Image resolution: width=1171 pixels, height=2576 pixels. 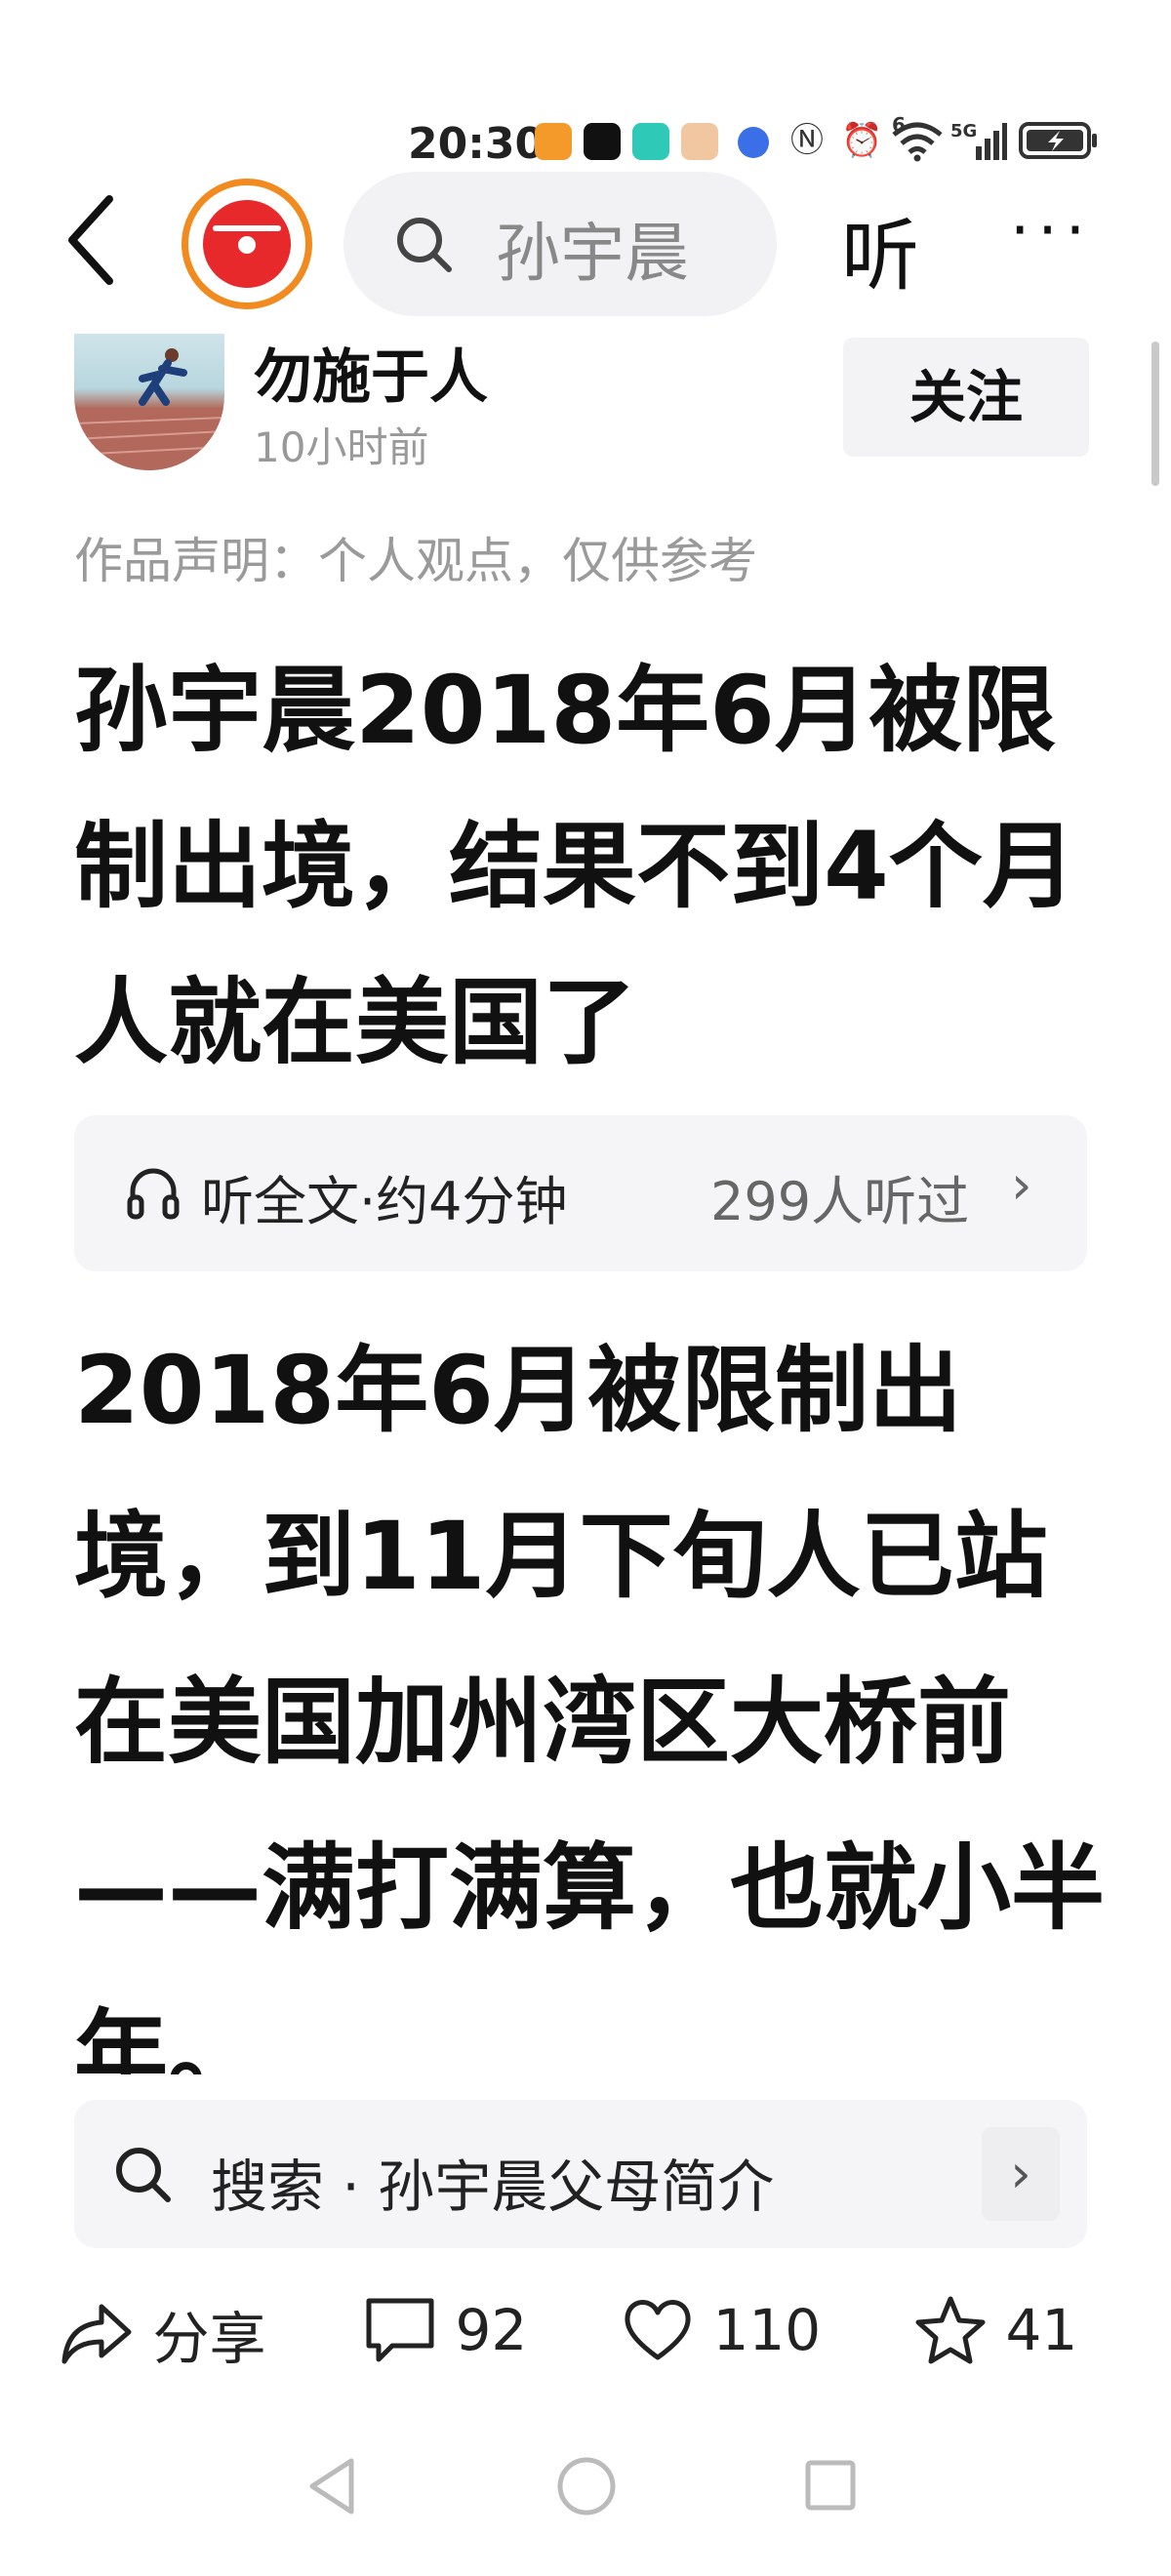 What do you see at coordinates (1155, 414) in the screenshot?
I see `scrollbar` at bounding box center [1155, 414].